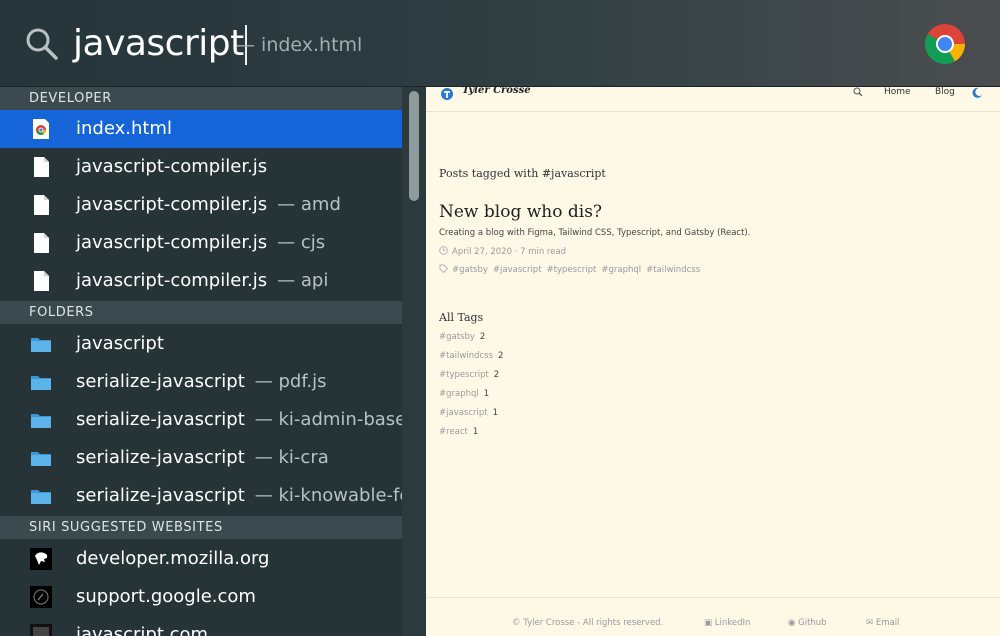 The image size is (1000, 636). I want to click on clock-icon, so click(443, 250).